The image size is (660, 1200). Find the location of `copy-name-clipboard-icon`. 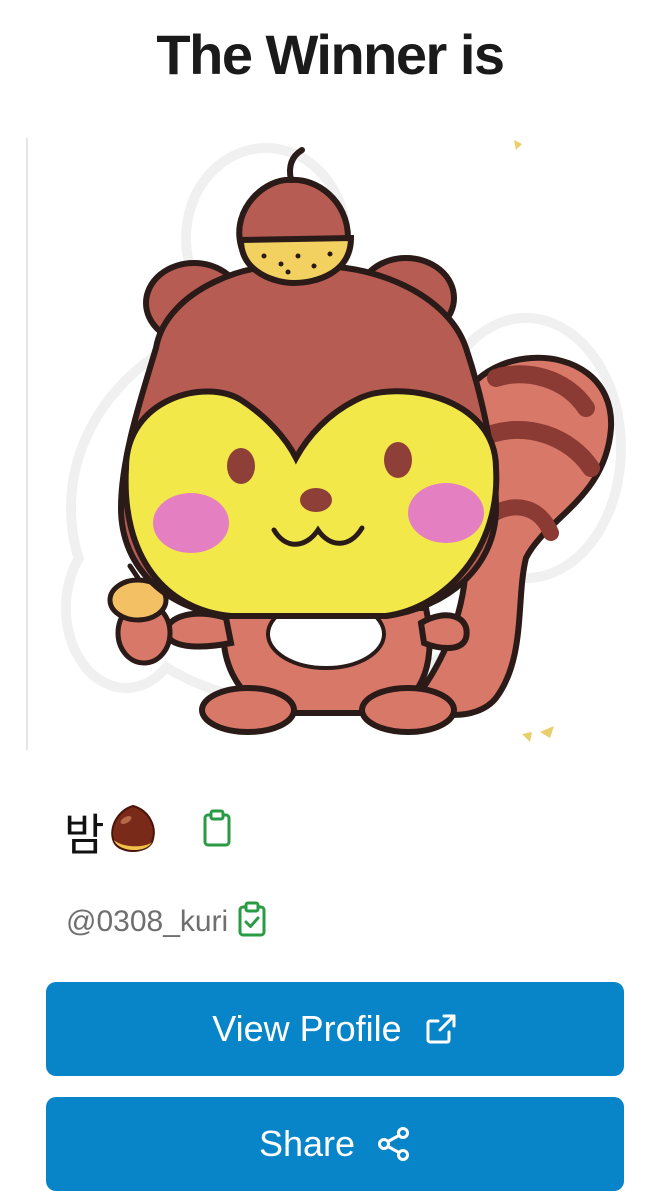

copy-name-clipboard-icon is located at coordinates (217, 831).